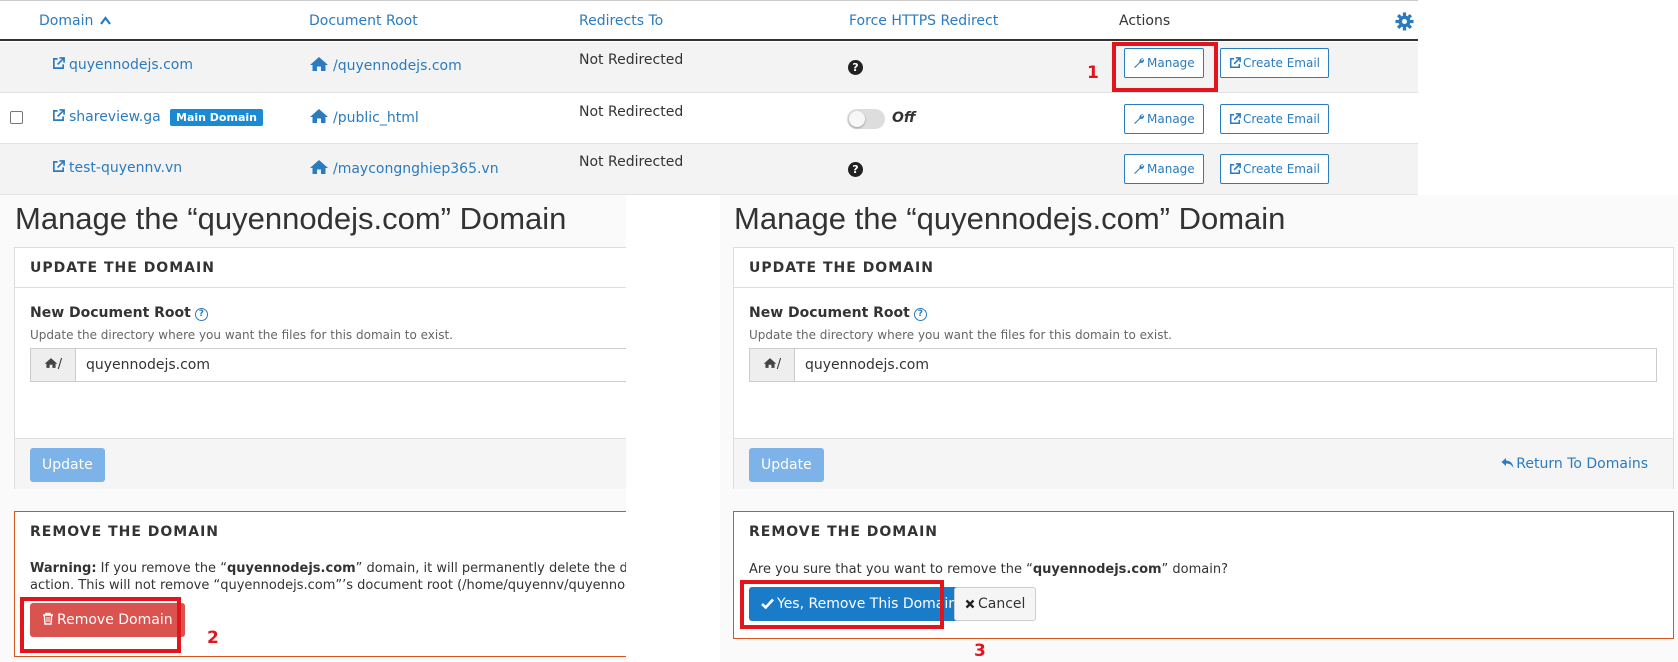 Image resolution: width=1678 pixels, height=662 pixels. What do you see at coordinates (1145, 21) in the screenshot?
I see `header-actions: Actions` at bounding box center [1145, 21].